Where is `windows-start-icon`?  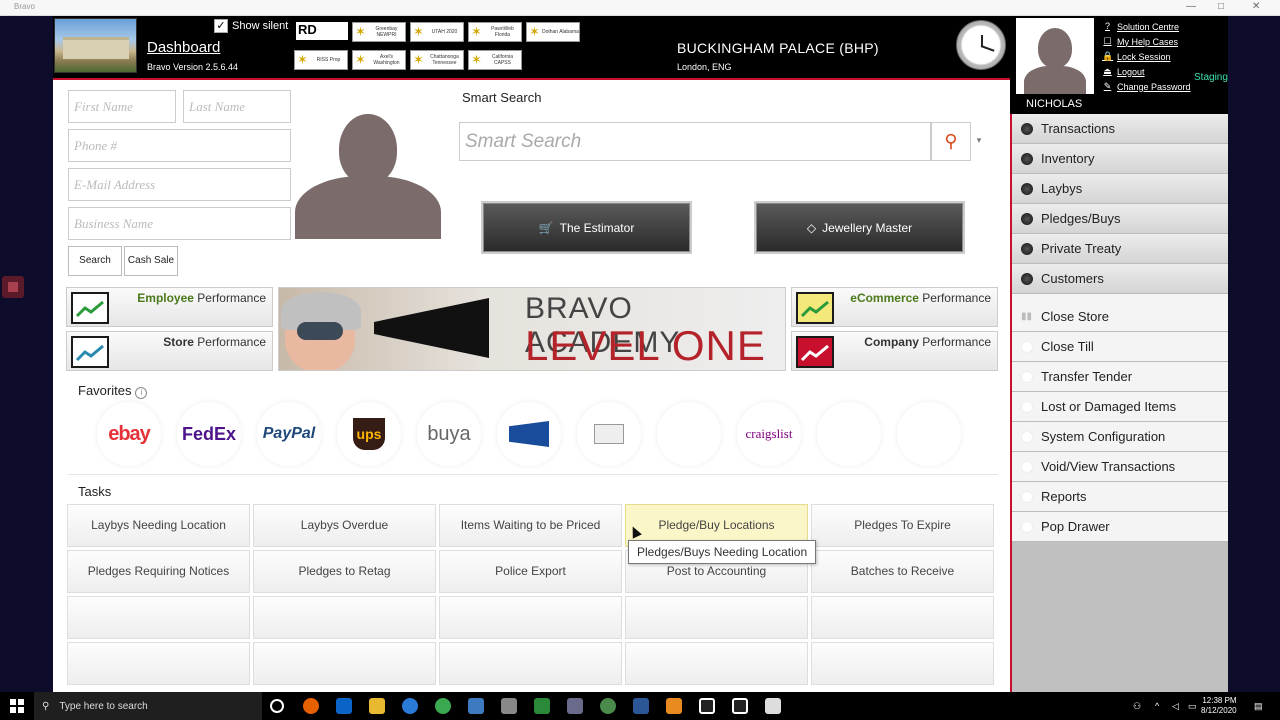
windows-start-icon is located at coordinates (17, 706).